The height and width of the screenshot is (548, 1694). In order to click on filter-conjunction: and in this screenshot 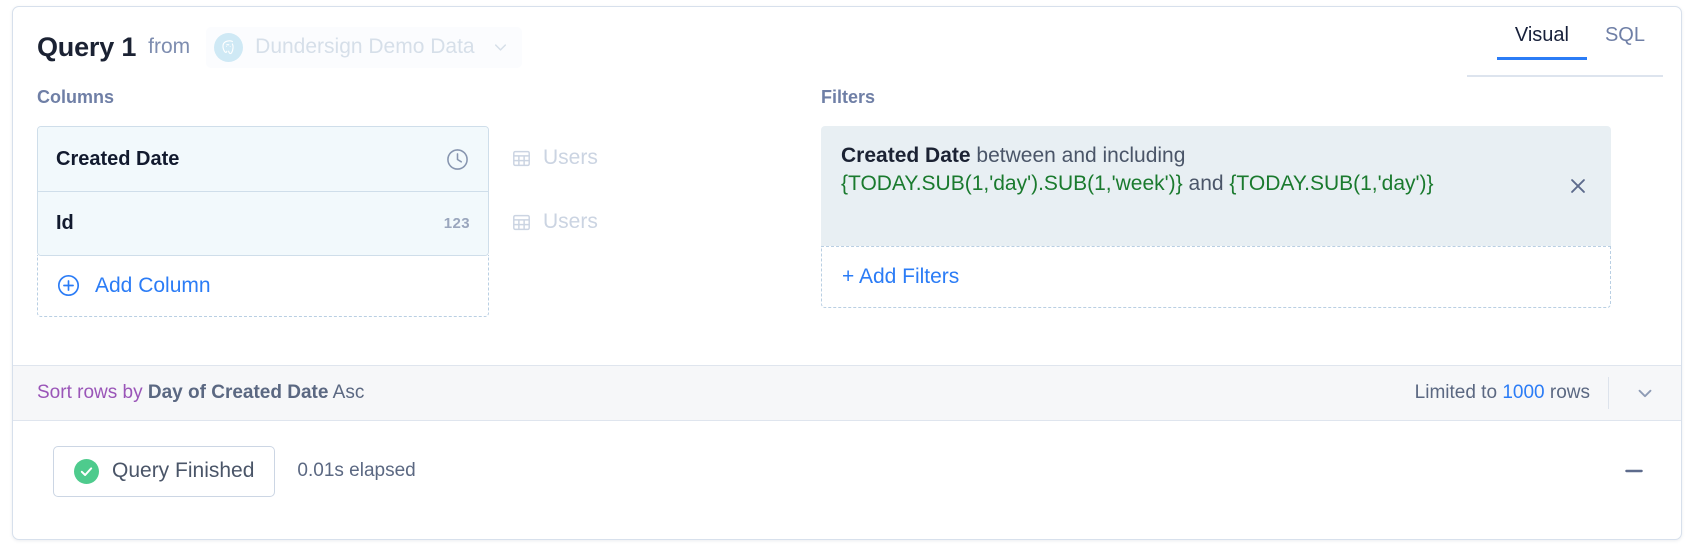, I will do `click(1206, 183)`.